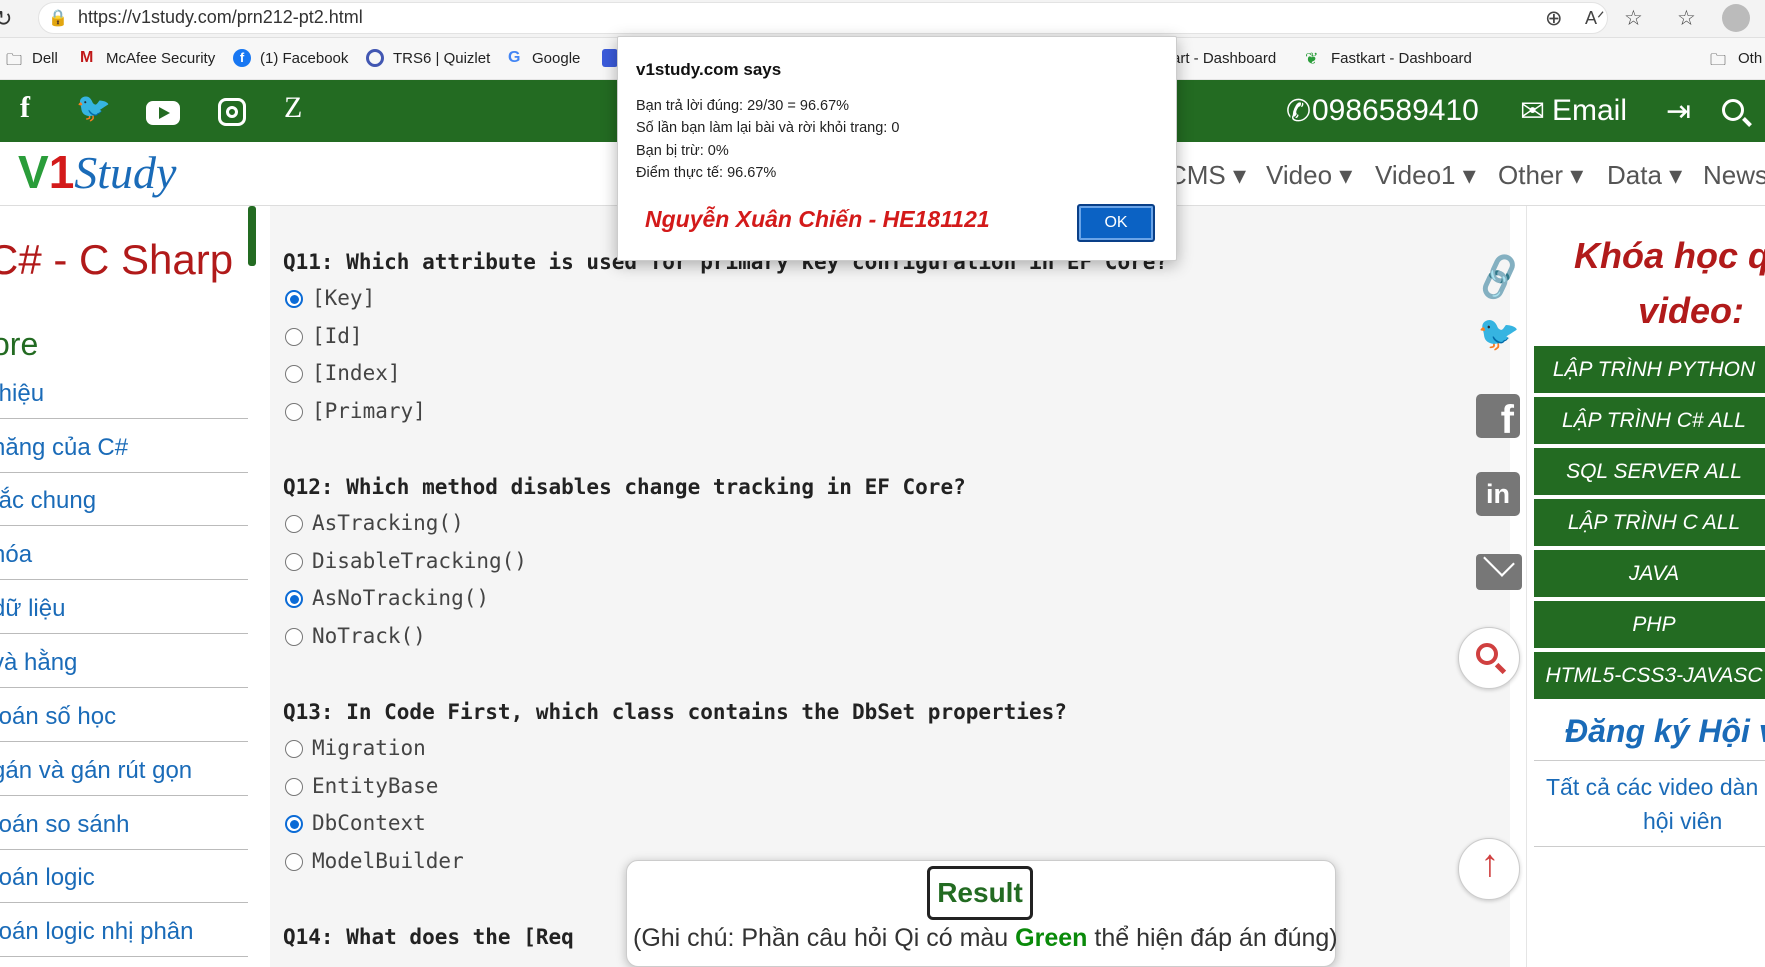 The height and width of the screenshot is (967, 1765). What do you see at coordinates (1554, 18) in the screenshot?
I see `zoom-icon: ⊕` at bounding box center [1554, 18].